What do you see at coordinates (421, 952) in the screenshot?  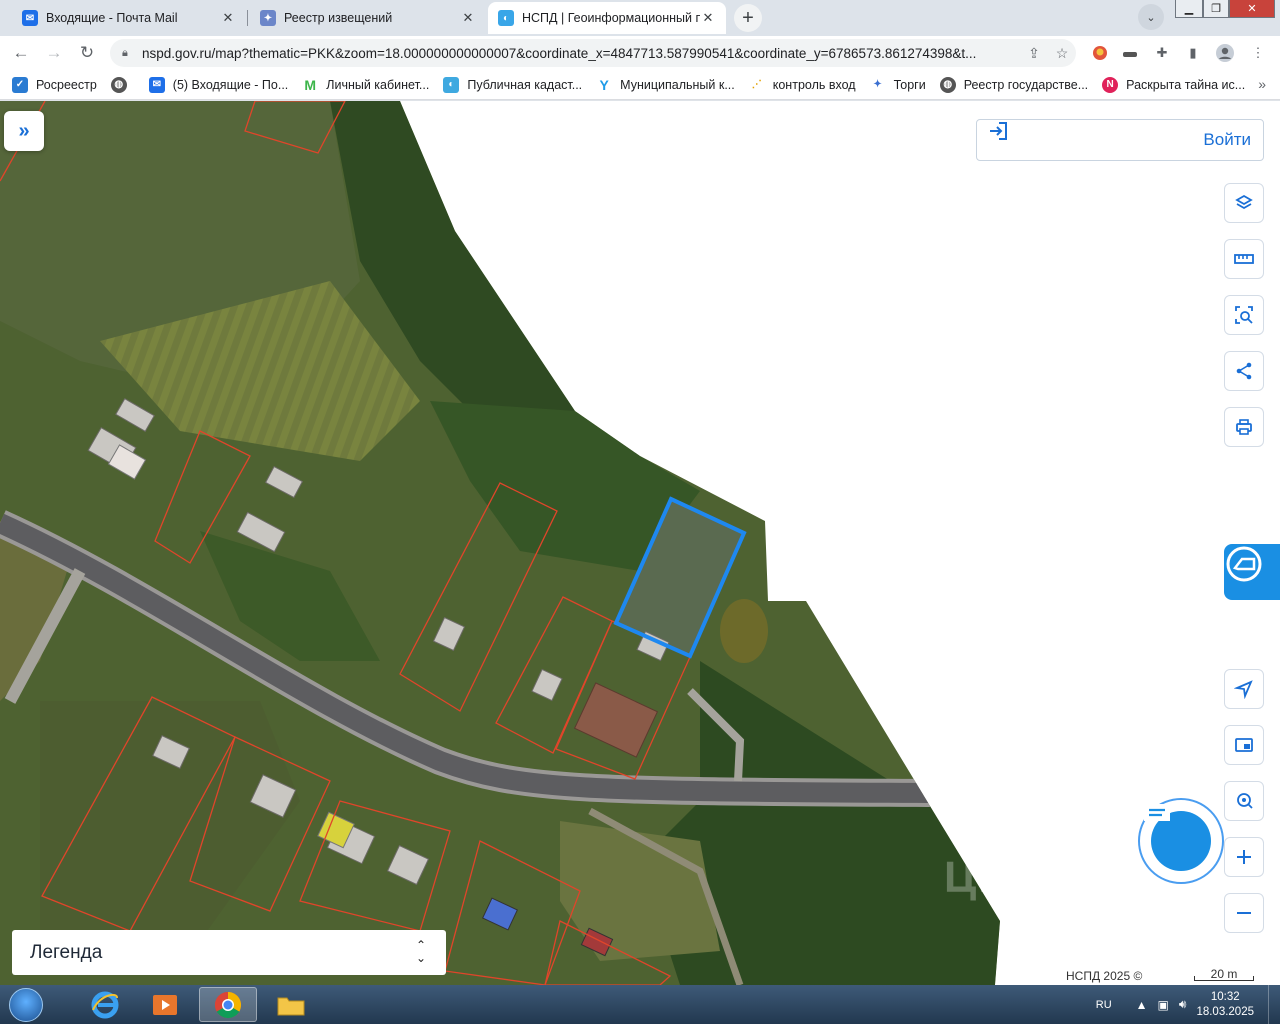 I see `expand-collapse-icon: ⌃ ⌄` at bounding box center [421, 952].